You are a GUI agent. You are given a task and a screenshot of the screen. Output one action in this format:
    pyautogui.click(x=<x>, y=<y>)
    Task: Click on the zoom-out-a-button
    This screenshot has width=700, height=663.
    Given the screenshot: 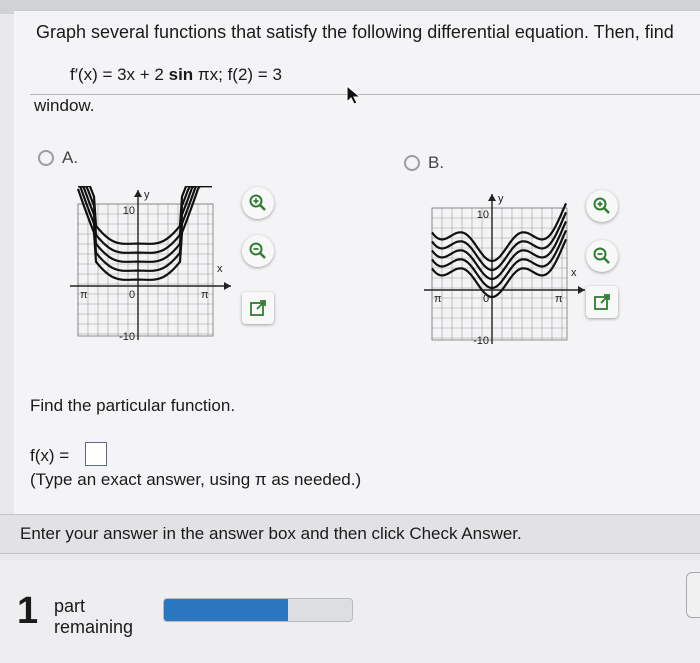 What is the action you would take?
    pyautogui.click(x=258, y=251)
    